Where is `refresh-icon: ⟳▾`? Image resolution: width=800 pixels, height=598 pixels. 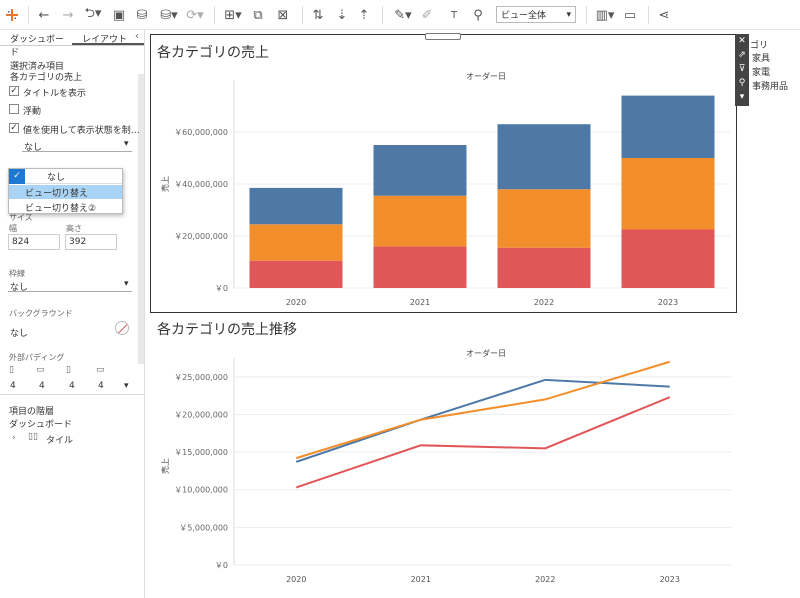 refresh-icon: ⟳▾ is located at coordinates (195, 15).